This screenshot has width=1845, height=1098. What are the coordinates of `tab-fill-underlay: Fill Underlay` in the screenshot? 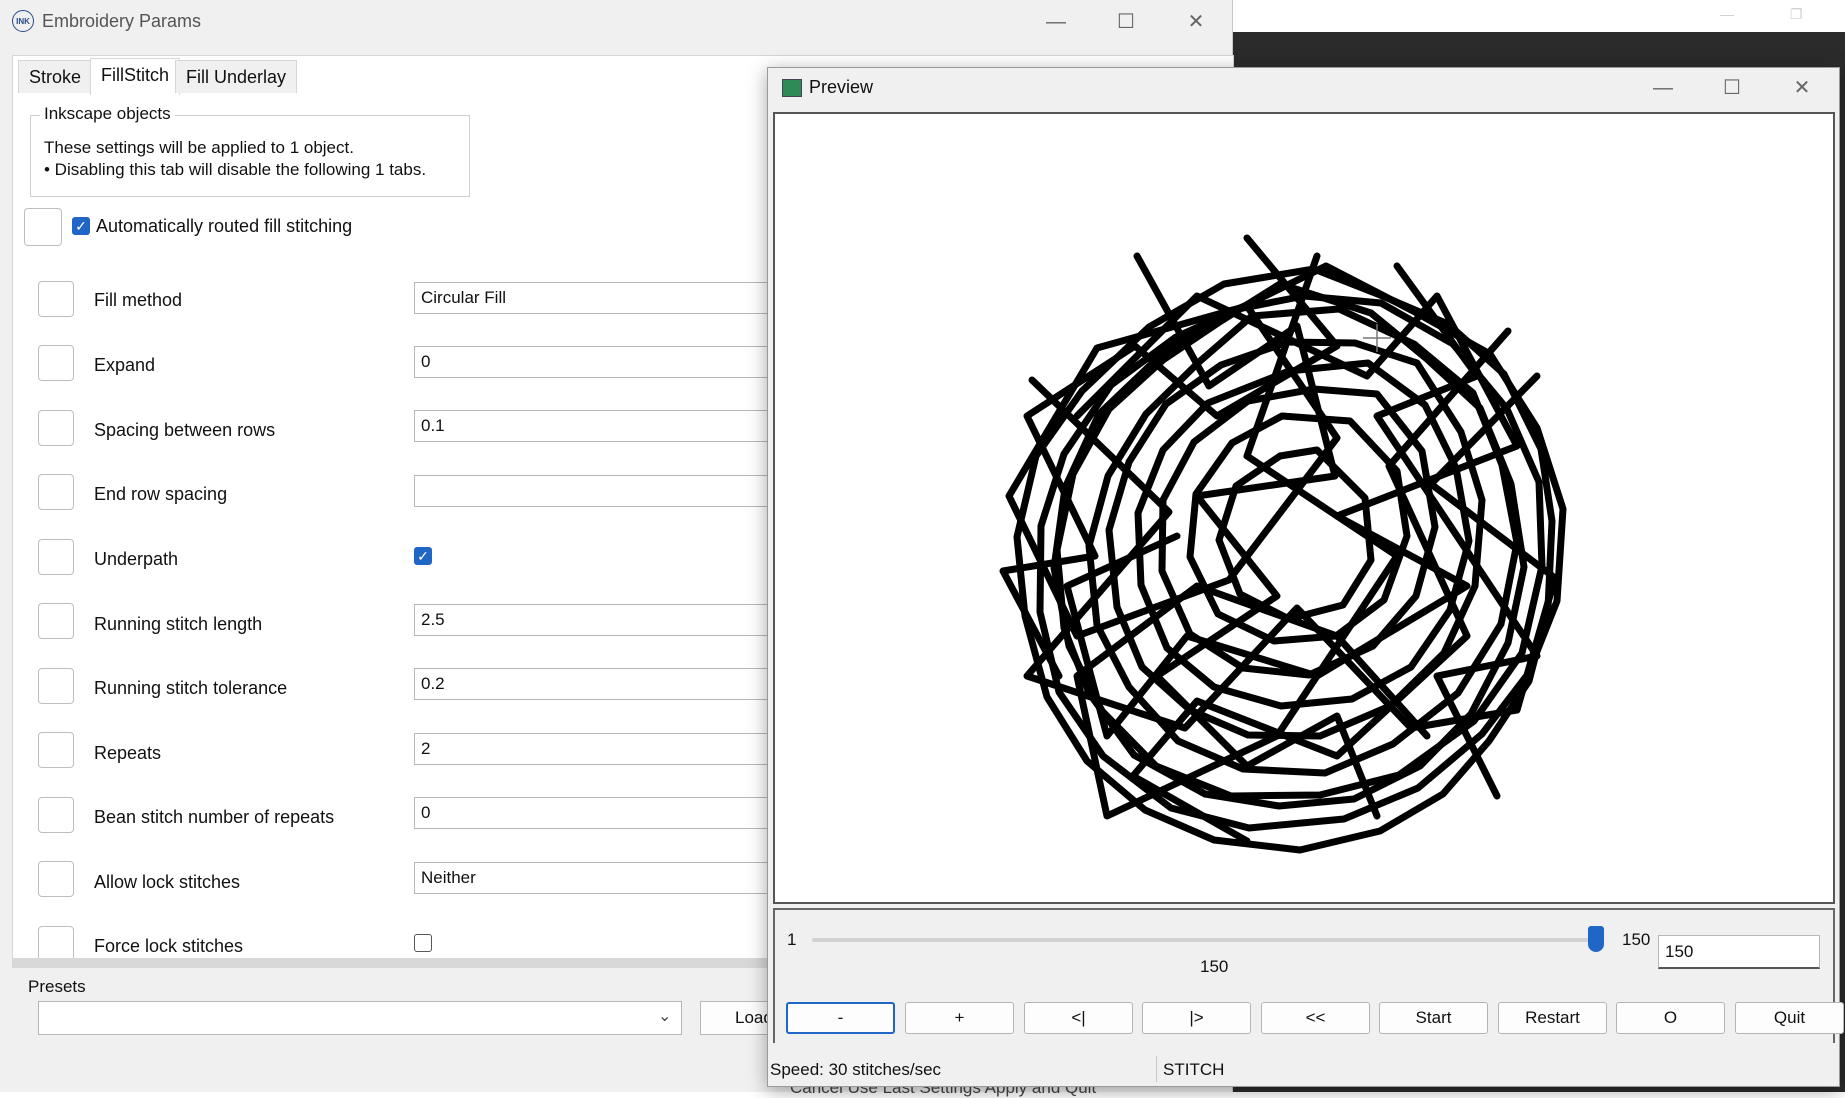 It's located at (236, 76).